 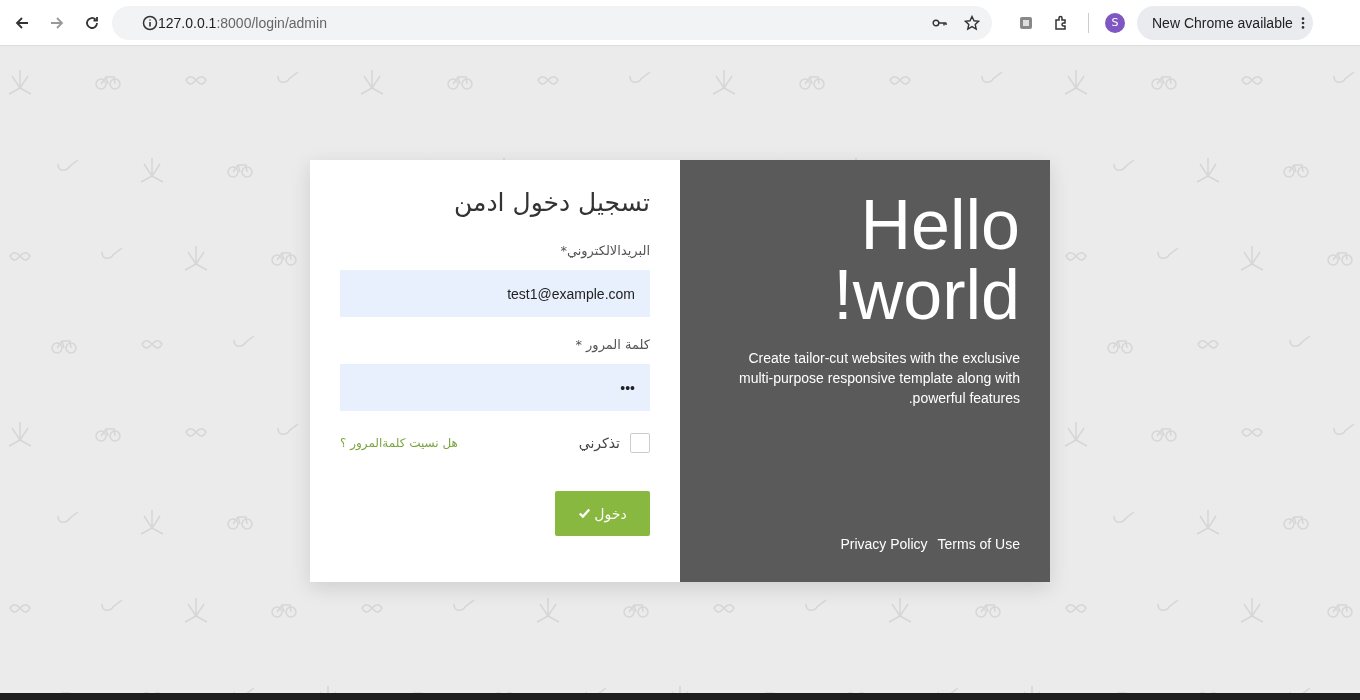 I want to click on check-icon, so click(x=585, y=513).